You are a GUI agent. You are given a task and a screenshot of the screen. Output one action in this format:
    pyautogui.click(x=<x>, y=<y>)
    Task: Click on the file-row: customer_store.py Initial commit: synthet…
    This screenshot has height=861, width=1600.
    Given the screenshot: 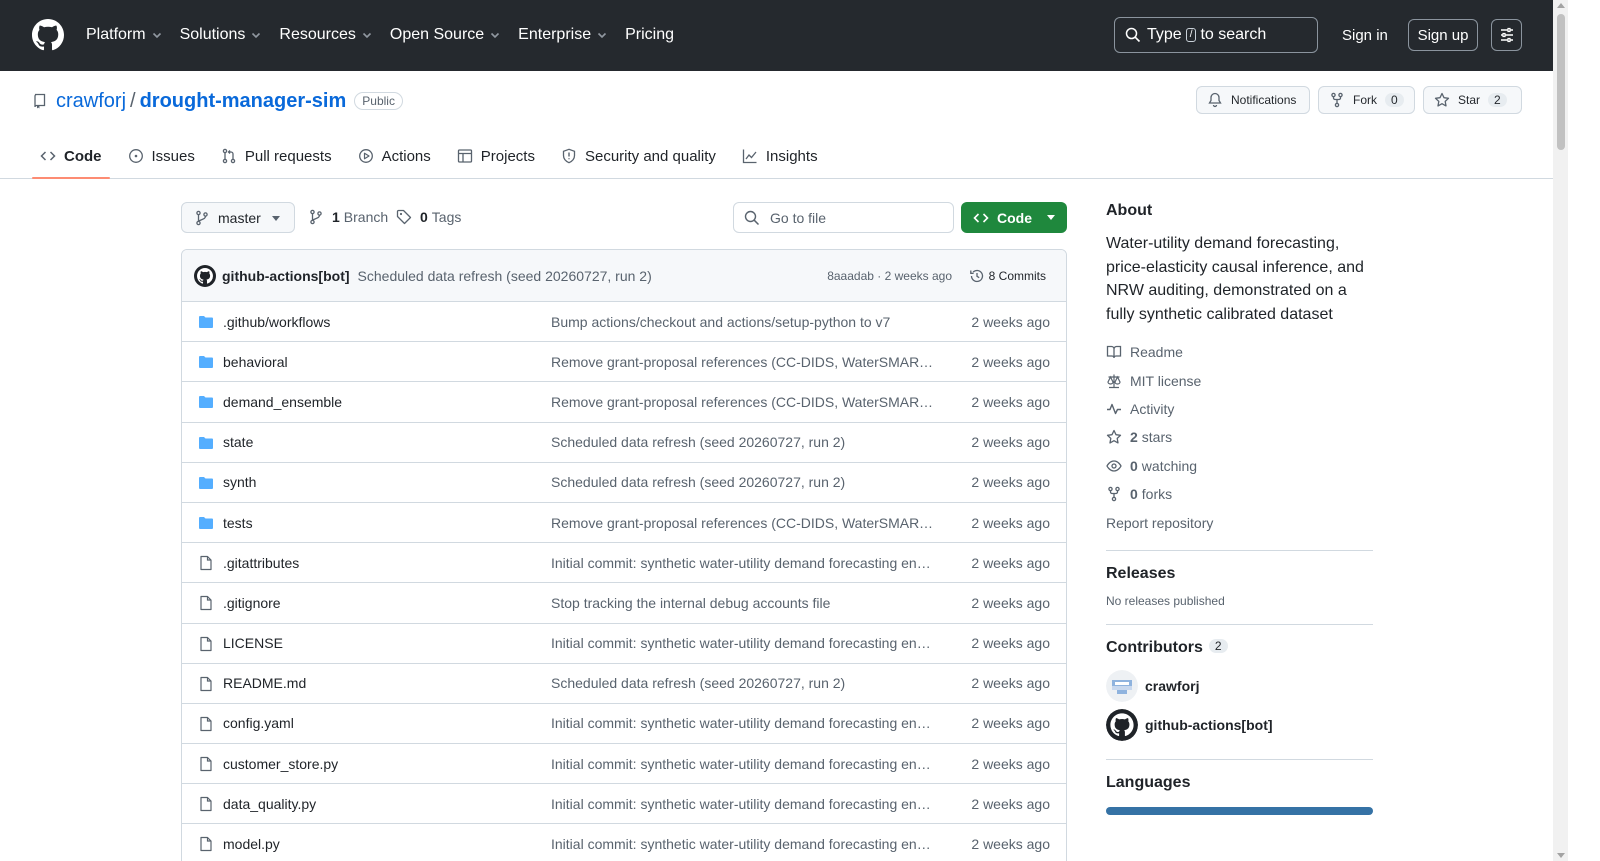 What is the action you would take?
    pyautogui.click(x=624, y=764)
    